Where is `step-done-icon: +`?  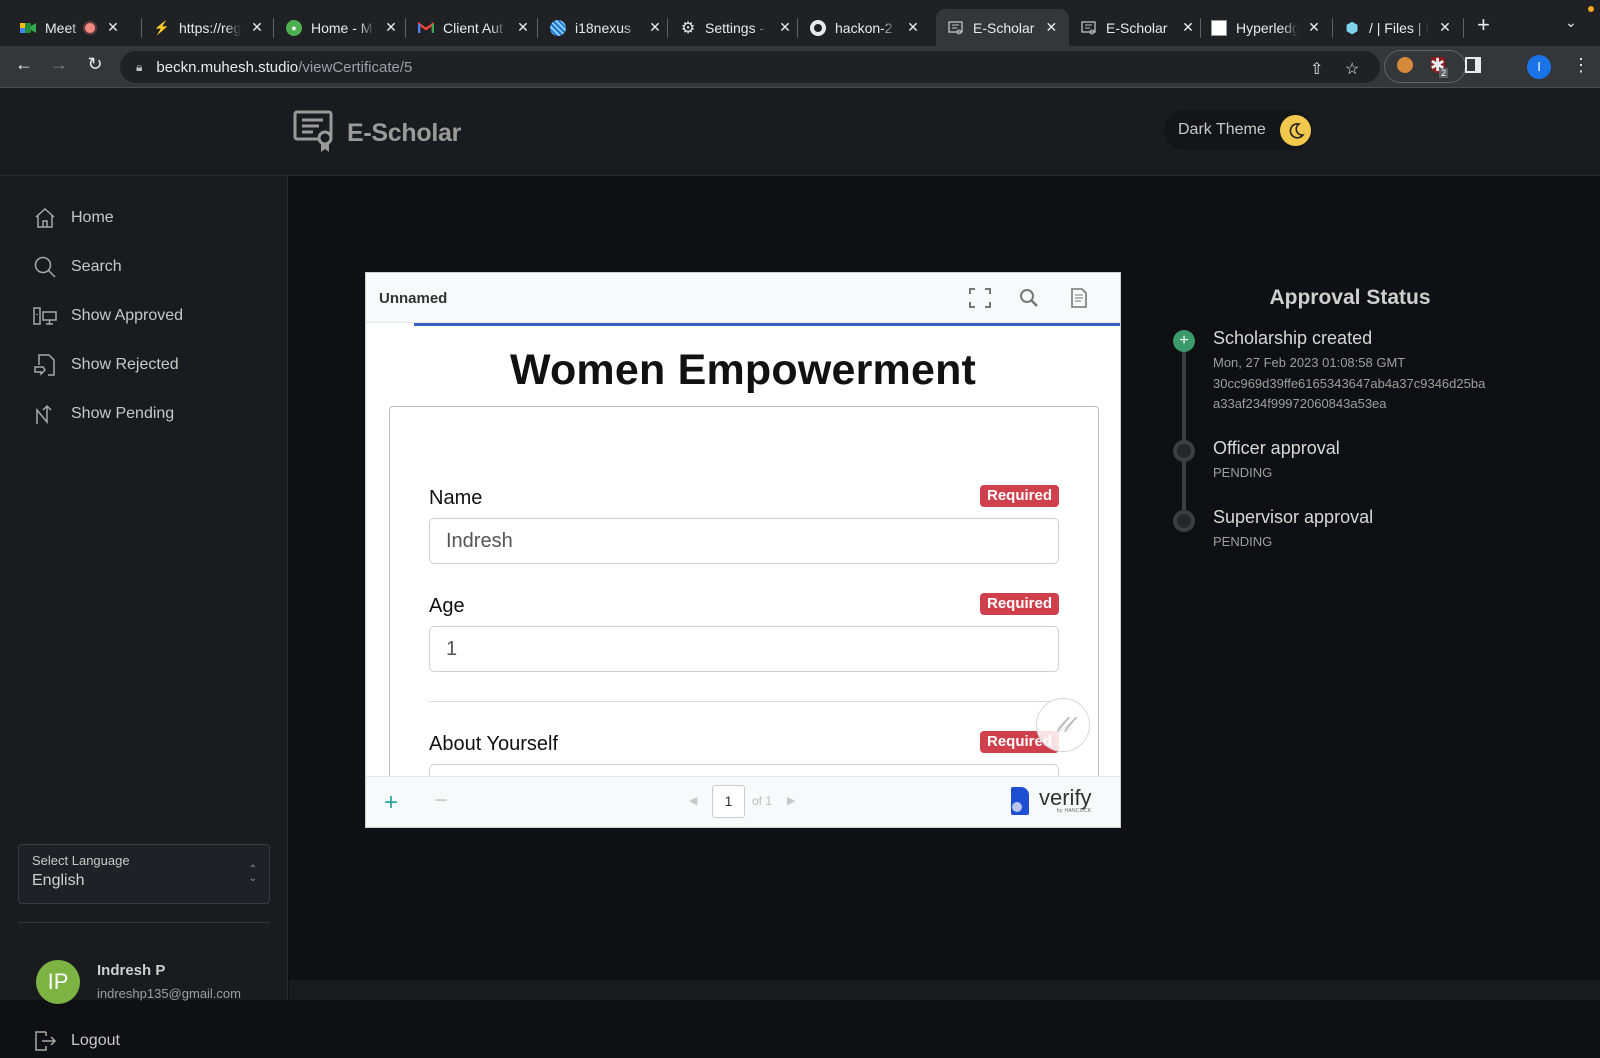 step-done-icon: + is located at coordinates (1184, 341).